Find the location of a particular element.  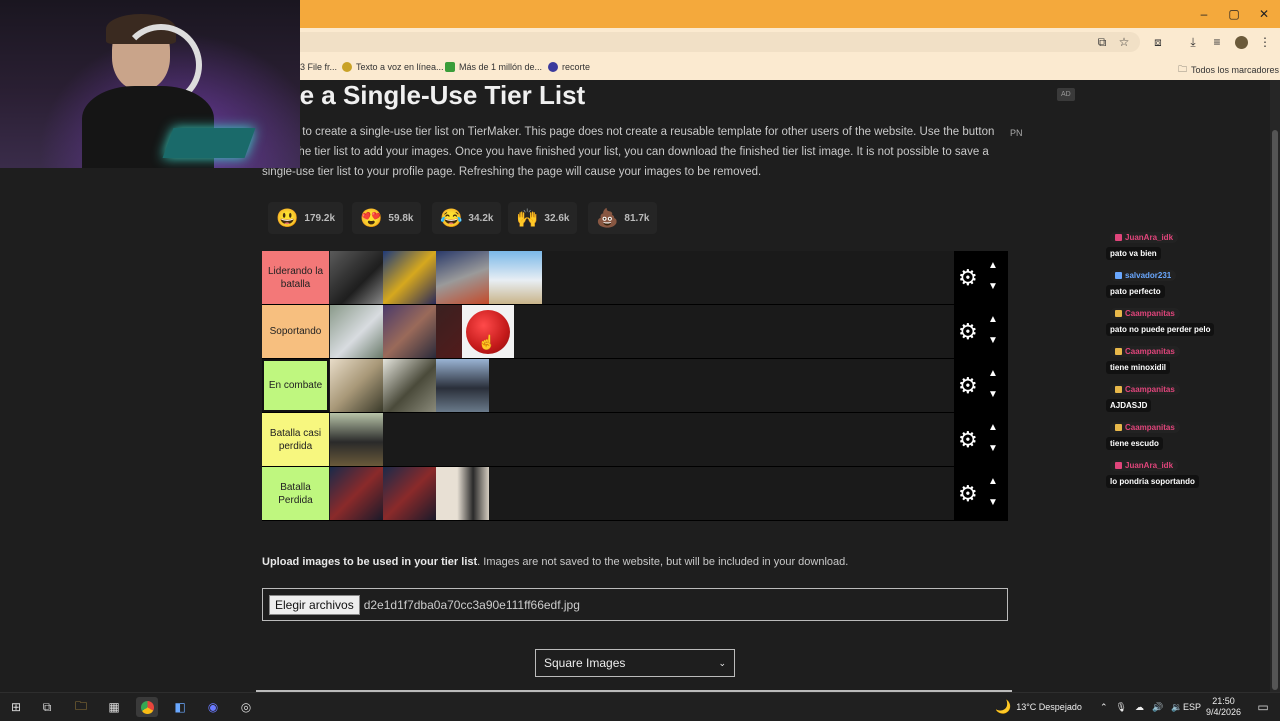

bookmark-star-icon: ☆ is located at coordinates (1124, 42).